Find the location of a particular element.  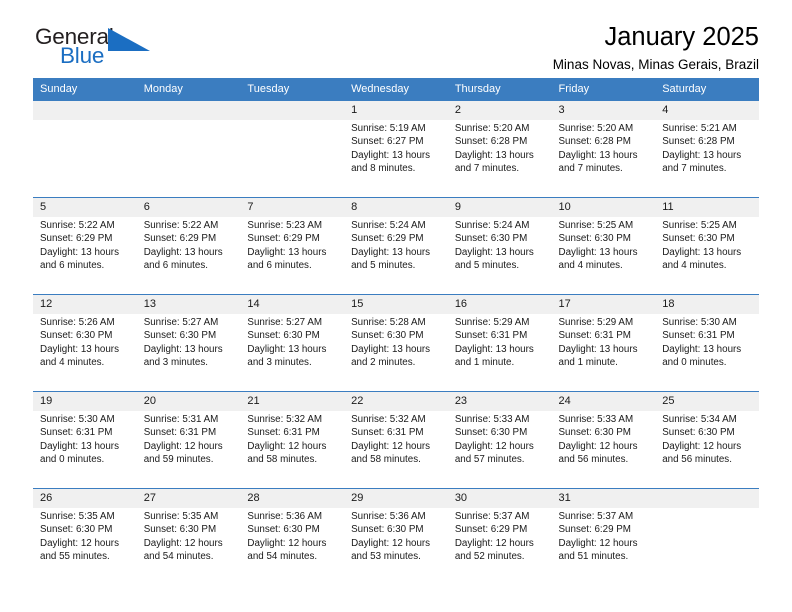

daylight-text-line2: and 8 minutes. is located at coordinates (383, 168).